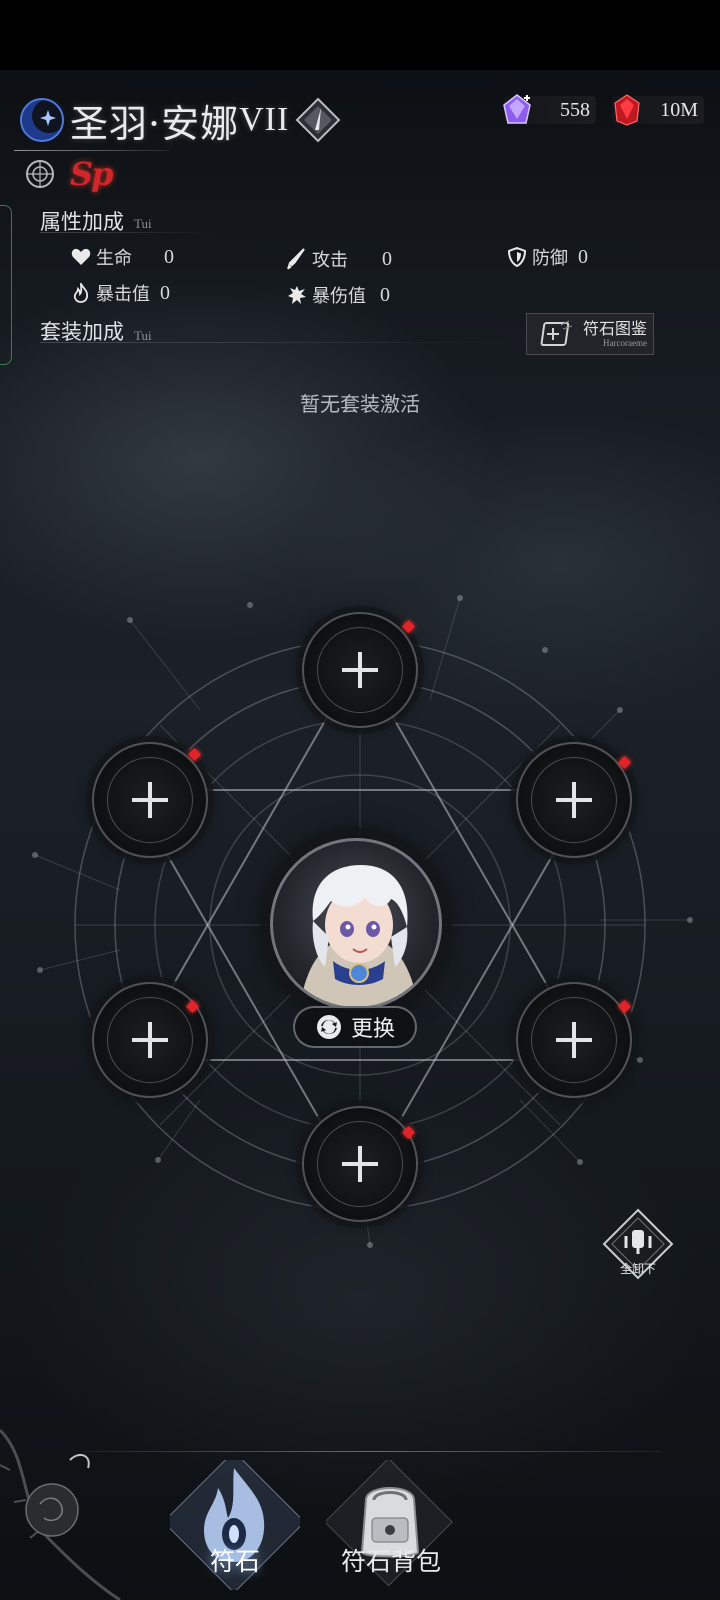  What do you see at coordinates (69, 174) in the screenshot?
I see `role-row: Sp` at bounding box center [69, 174].